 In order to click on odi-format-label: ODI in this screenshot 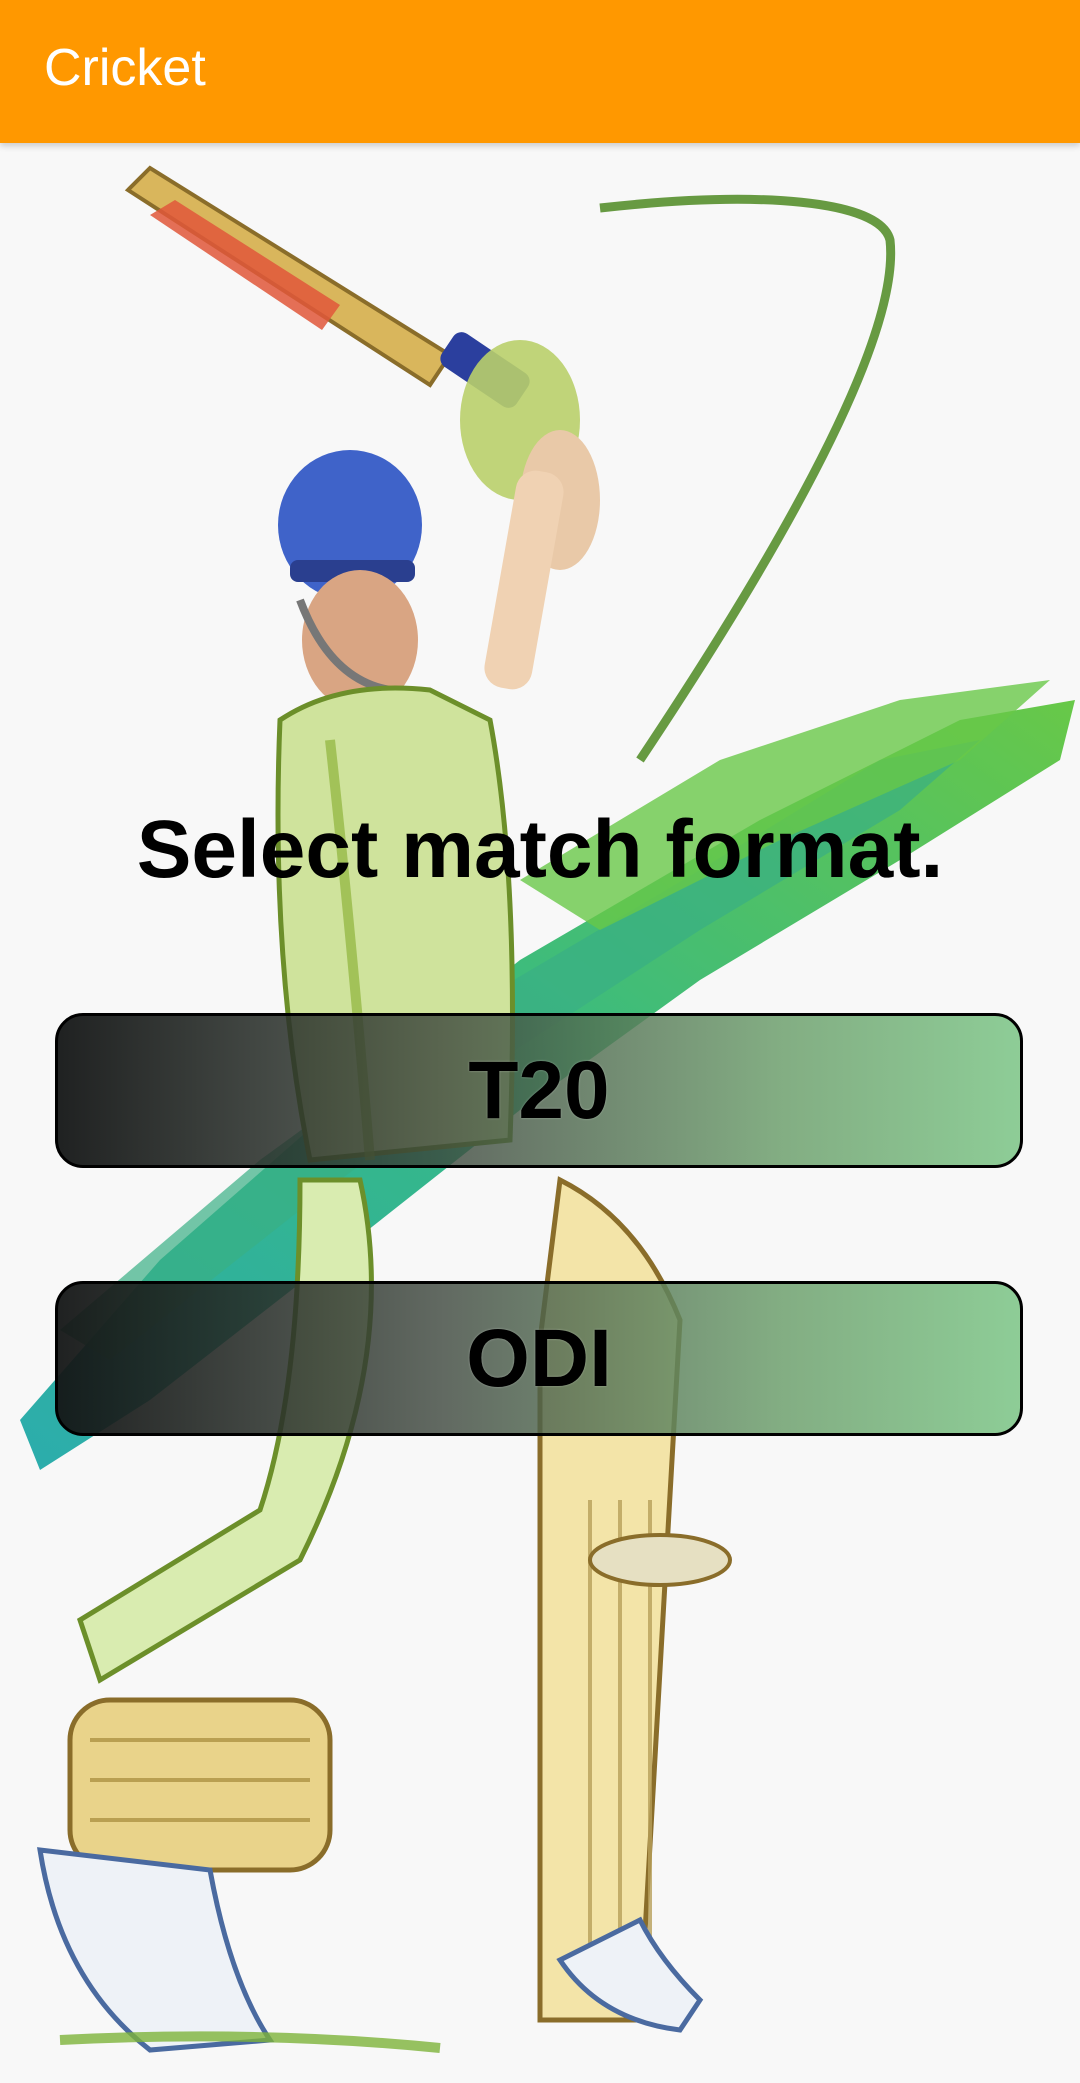, I will do `click(539, 1358)`.